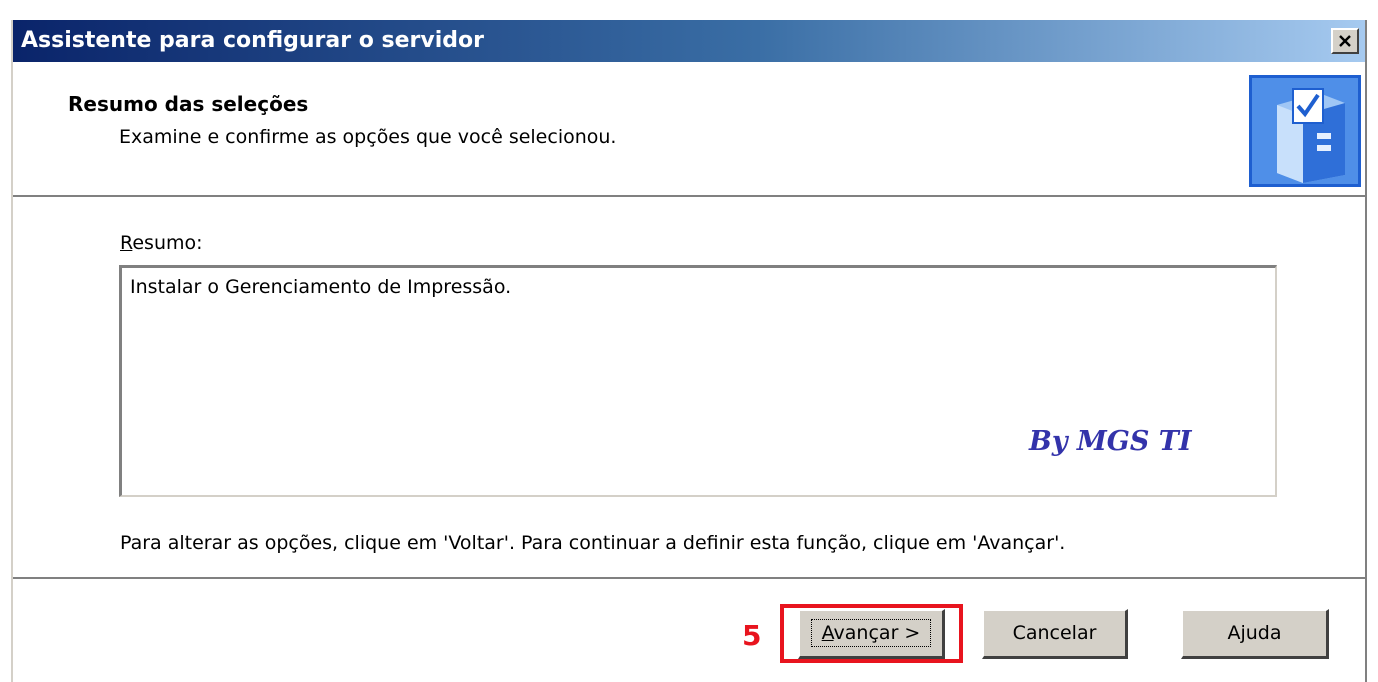  I want to click on close-button, so click(1345, 41).